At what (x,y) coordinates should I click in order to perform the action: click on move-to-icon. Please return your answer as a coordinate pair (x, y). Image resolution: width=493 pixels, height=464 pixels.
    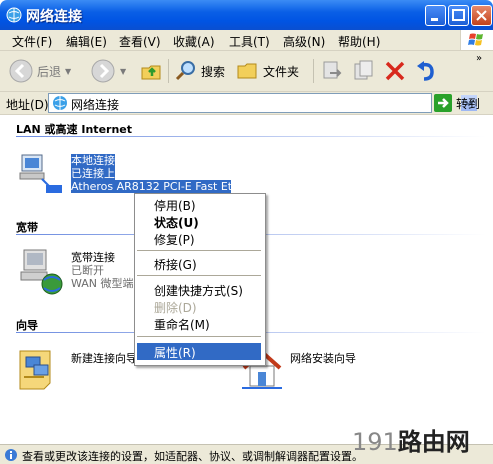
    Looking at the image, I should click on (332, 70).